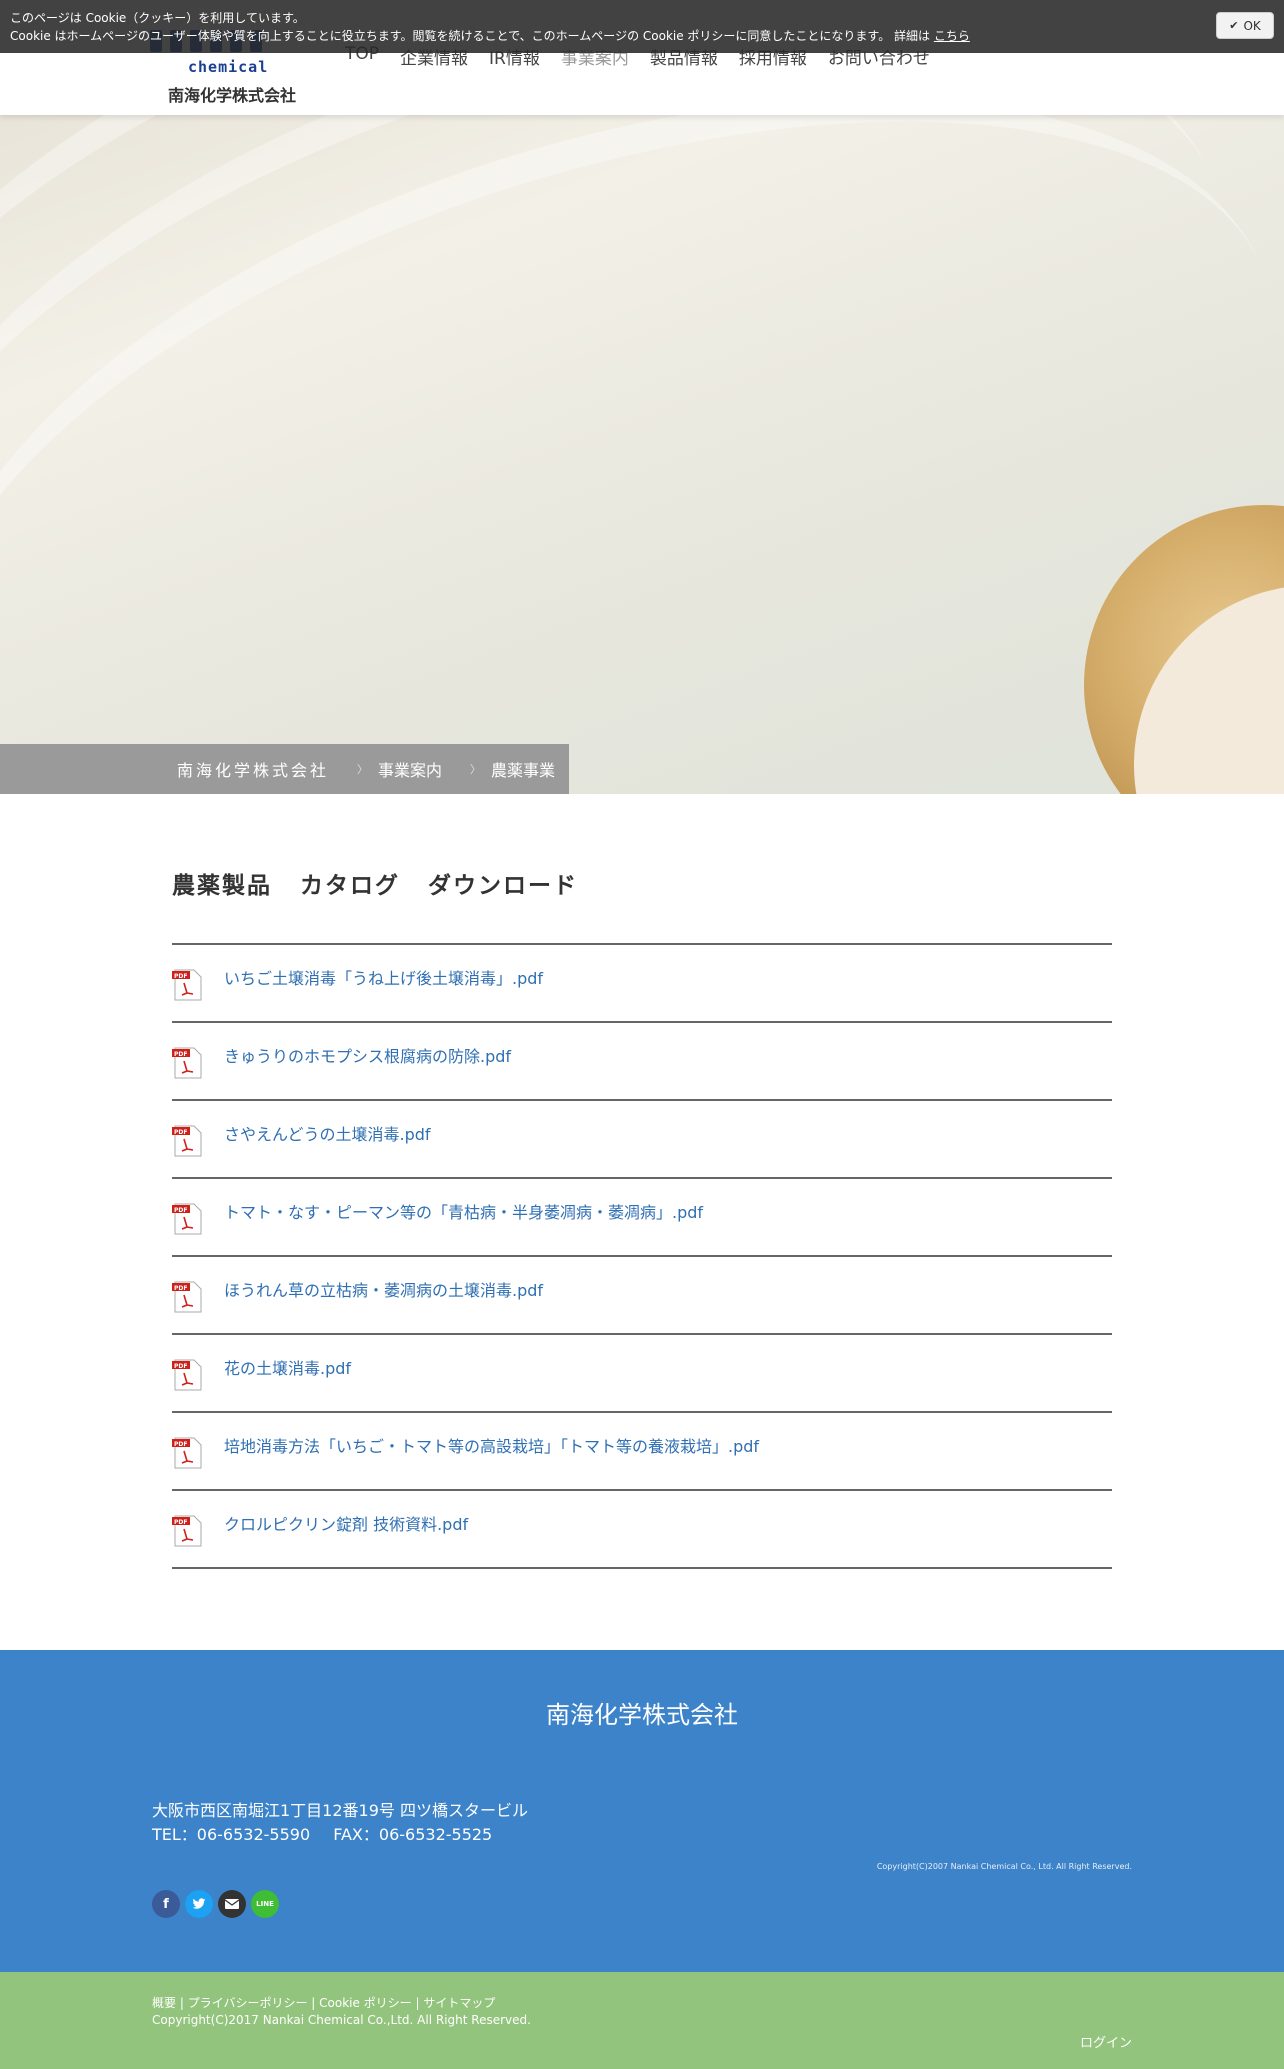 This screenshot has height=2069, width=1284. I want to click on list-item: PDF 培地消毒方法「いちご・トマト等の高設栽培」「トマト等の養液栽培」.pdf, so click(642, 1452).